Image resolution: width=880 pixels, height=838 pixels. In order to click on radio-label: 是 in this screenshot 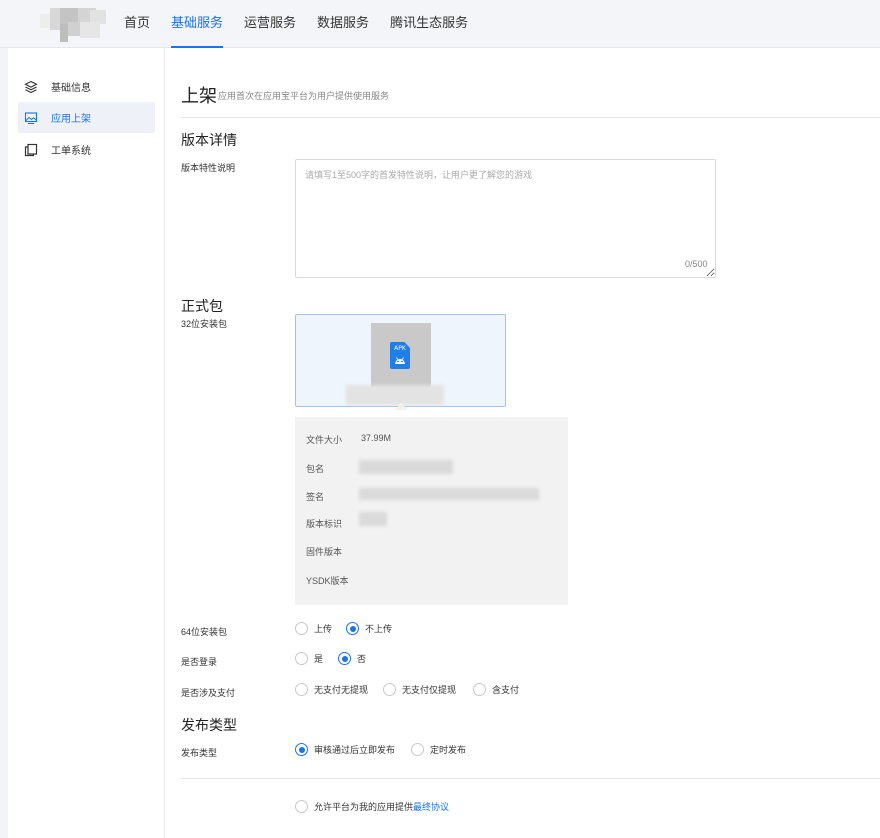, I will do `click(319, 659)`.